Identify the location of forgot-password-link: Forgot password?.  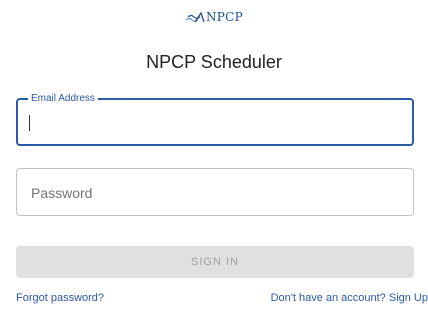
(60, 298).